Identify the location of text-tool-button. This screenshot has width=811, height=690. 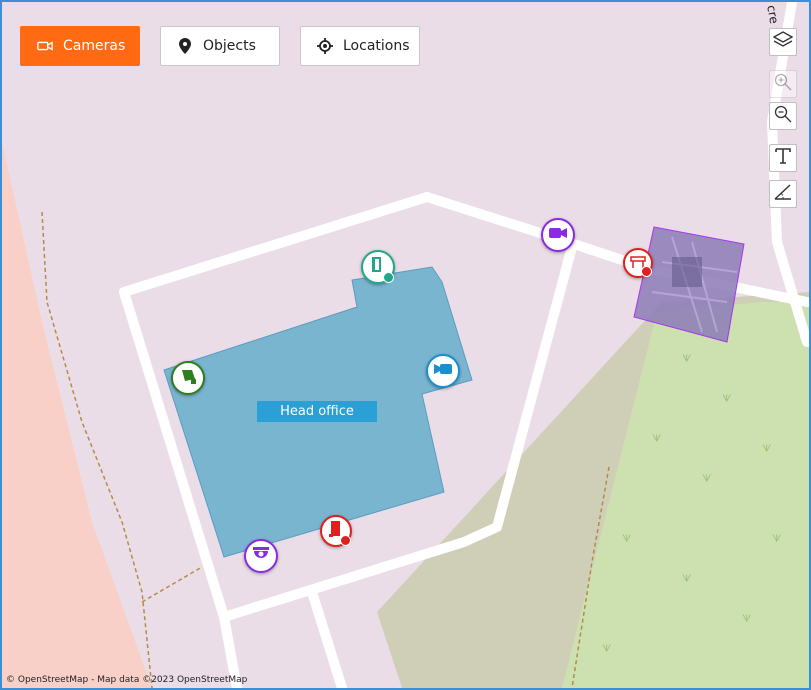
(783, 158).